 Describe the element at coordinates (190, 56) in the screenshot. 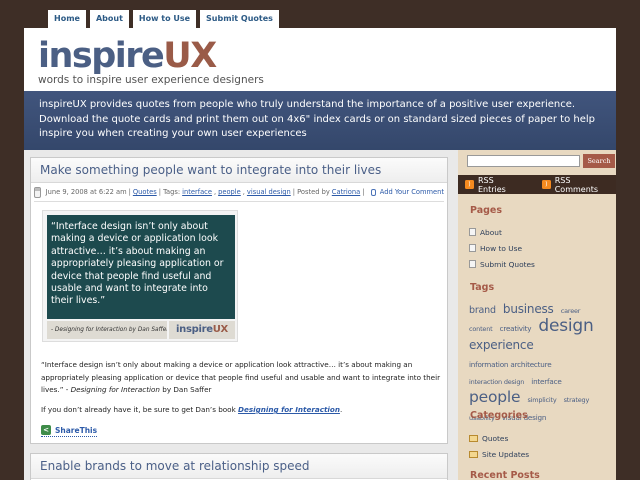

I see `logo-part2: UX` at that location.